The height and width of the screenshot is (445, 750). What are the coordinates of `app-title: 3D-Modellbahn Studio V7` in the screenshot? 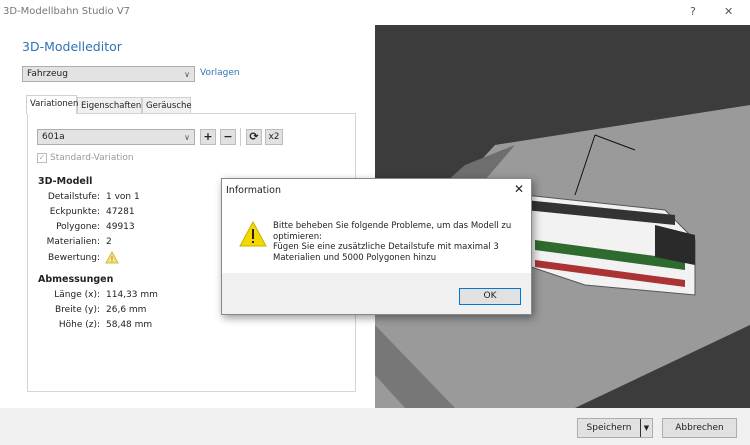 It's located at (67, 11).